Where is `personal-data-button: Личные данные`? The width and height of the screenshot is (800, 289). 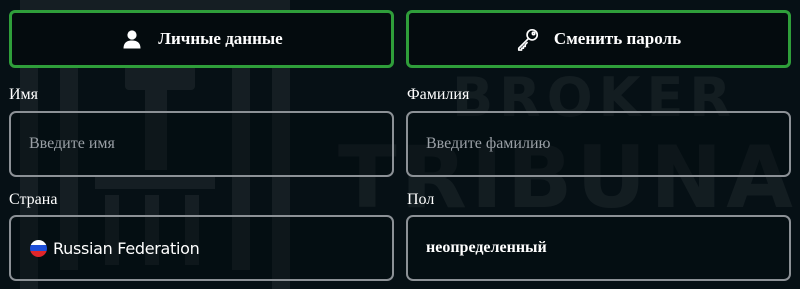
personal-data-button: Личные данные is located at coordinates (201, 39).